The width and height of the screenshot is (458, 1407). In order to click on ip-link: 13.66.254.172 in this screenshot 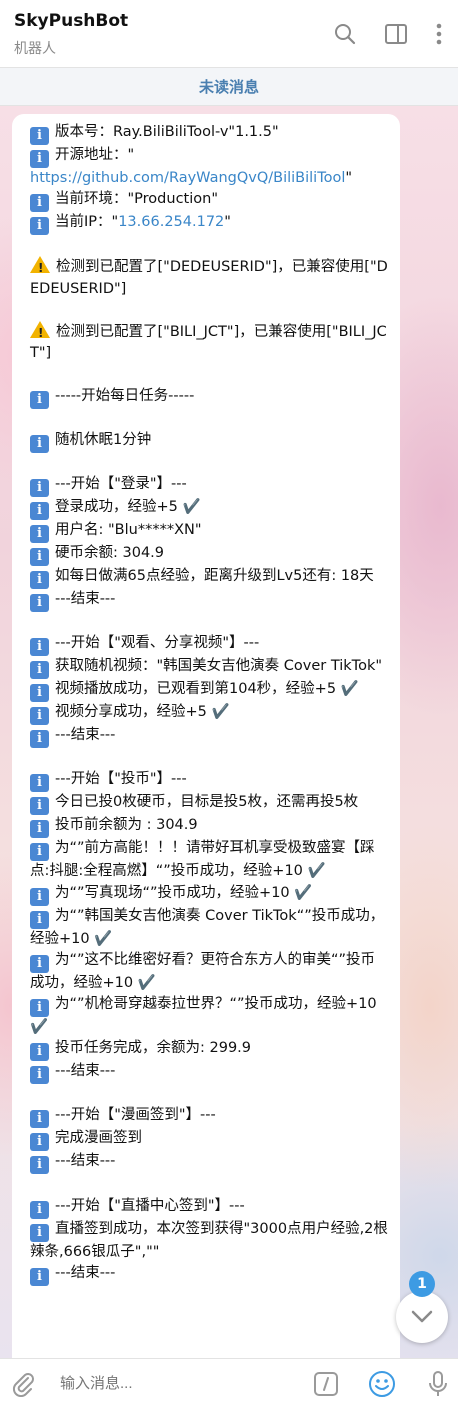, I will do `click(171, 222)`.